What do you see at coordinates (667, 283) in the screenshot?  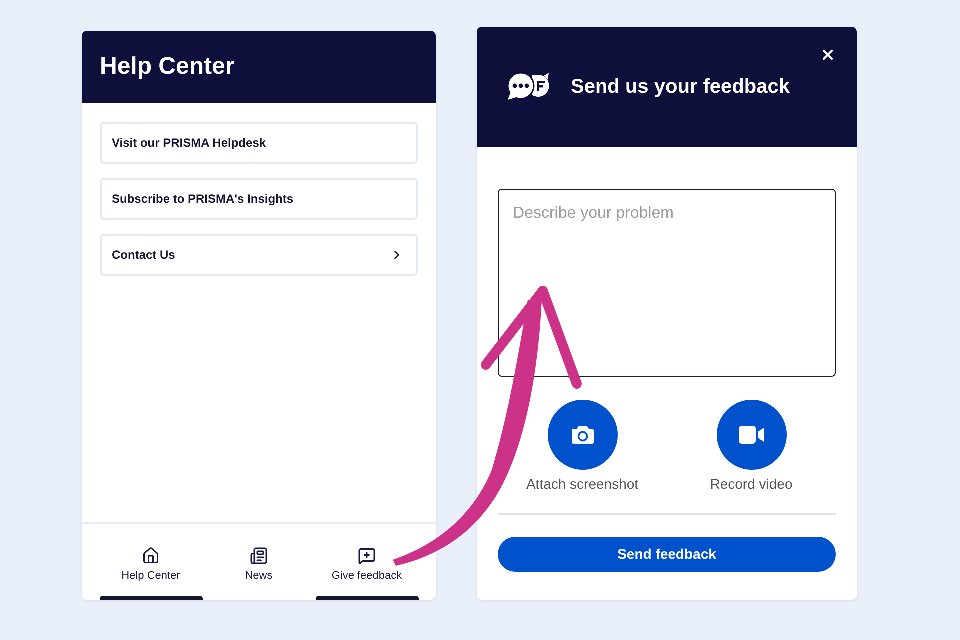 I see `description-field: Describe your problem` at bounding box center [667, 283].